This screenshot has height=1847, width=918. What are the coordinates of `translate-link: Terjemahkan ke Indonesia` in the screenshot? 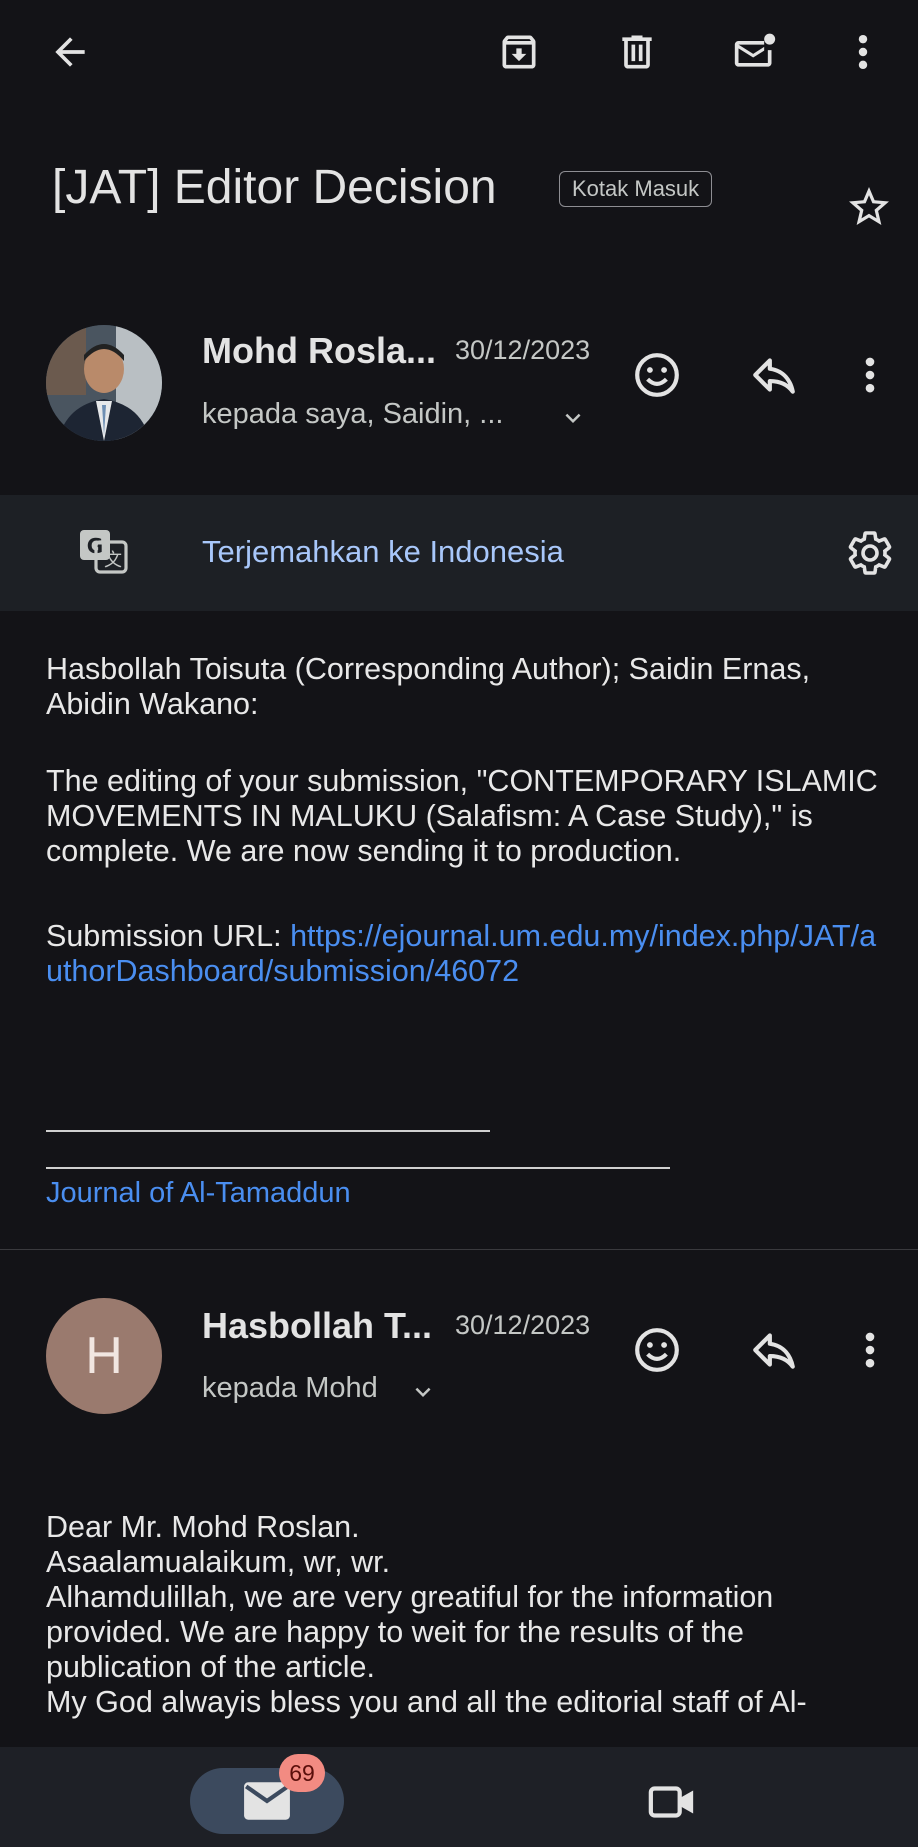 It's located at (383, 552).